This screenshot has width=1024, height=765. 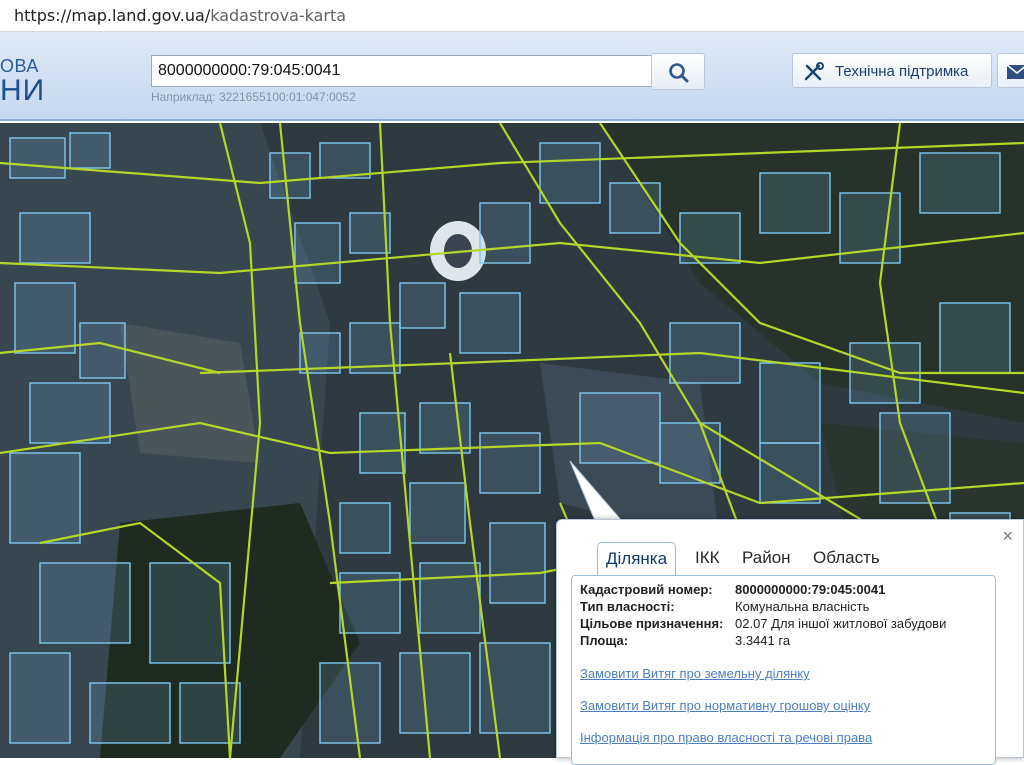 What do you see at coordinates (802, 606) in the screenshot?
I see `field-value: Комунальна власність` at bounding box center [802, 606].